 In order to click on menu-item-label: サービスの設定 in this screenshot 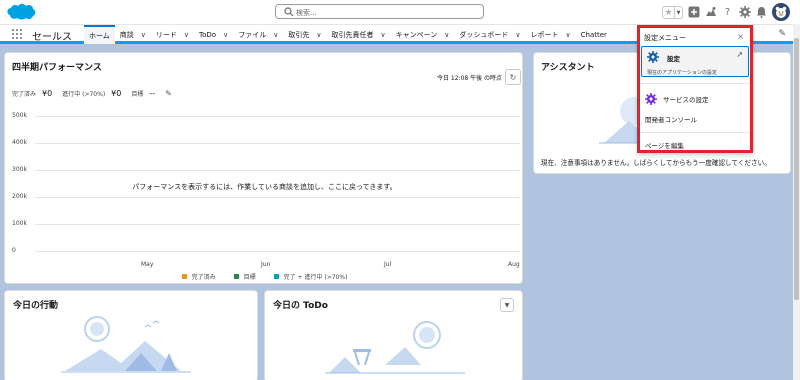, I will do `click(686, 100)`.